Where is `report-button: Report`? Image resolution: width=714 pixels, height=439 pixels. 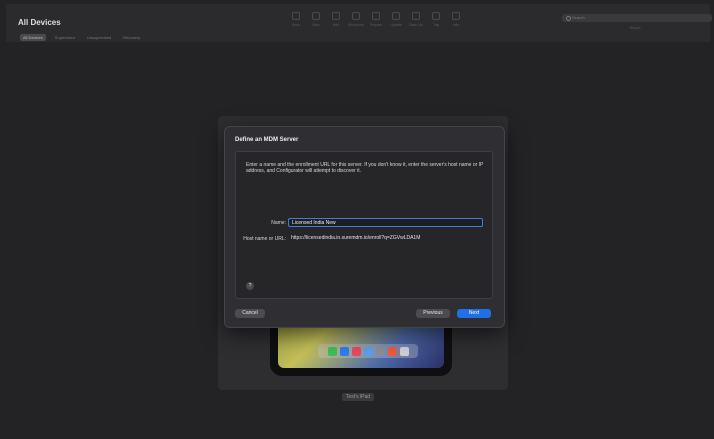
report-button: Report is located at coordinates (635, 28).